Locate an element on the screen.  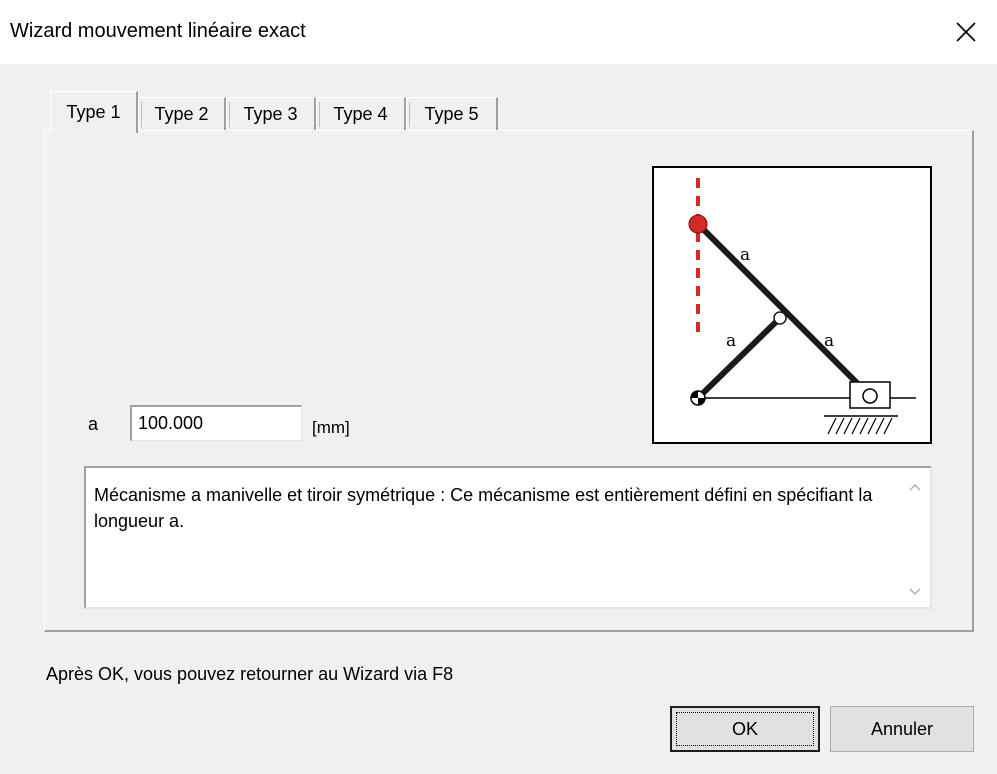
link-crank is located at coordinates (739, 358).